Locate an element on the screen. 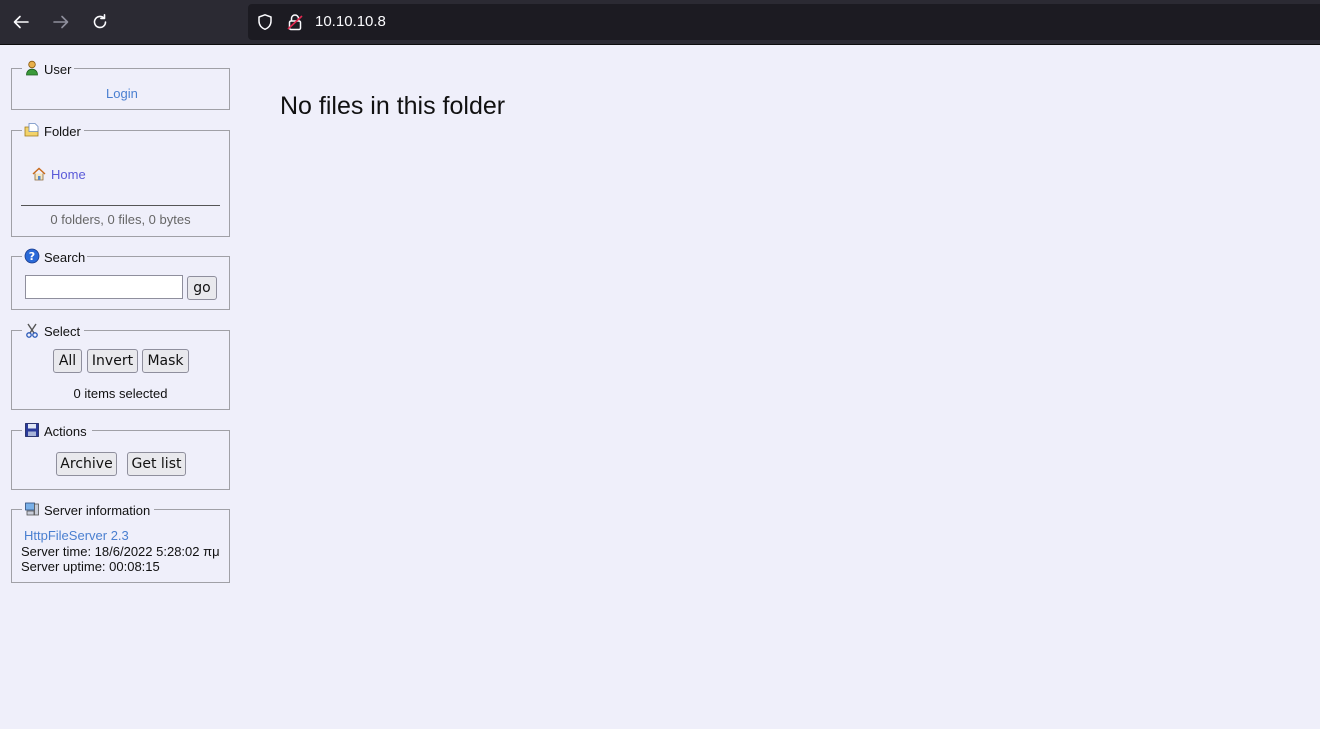 The image size is (1320, 729). select-panel: Select All Invert Mask 0 items selected is located at coordinates (120, 365).